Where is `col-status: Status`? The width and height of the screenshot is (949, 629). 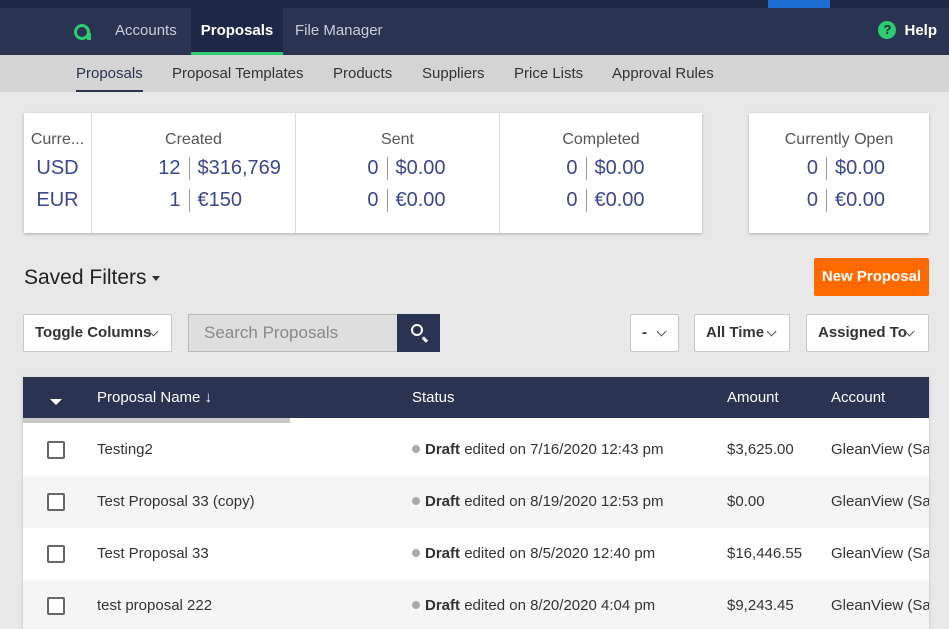
col-status: Status is located at coordinates (433, 395).